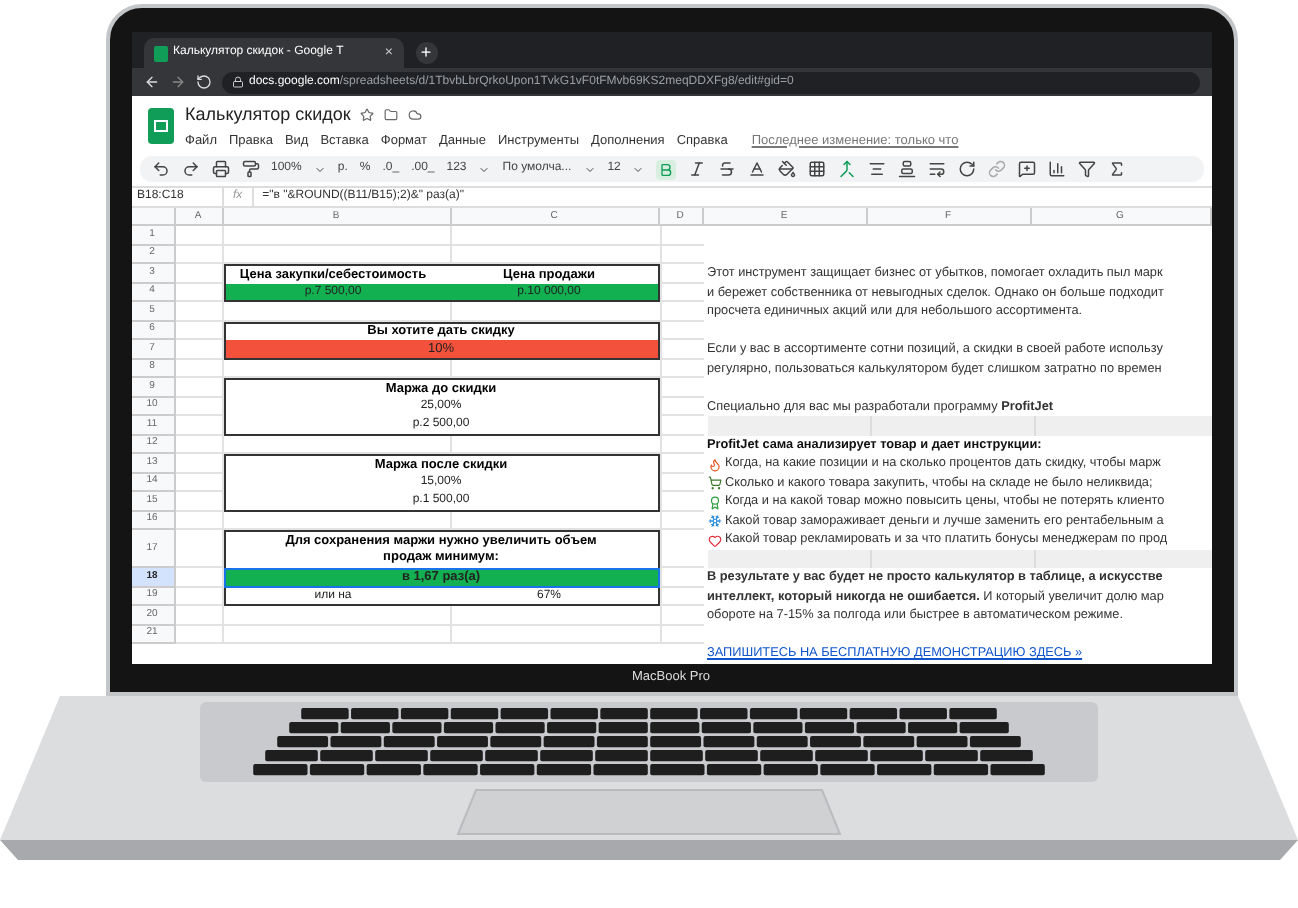  I want to click on star-icon, so click(367, 115).